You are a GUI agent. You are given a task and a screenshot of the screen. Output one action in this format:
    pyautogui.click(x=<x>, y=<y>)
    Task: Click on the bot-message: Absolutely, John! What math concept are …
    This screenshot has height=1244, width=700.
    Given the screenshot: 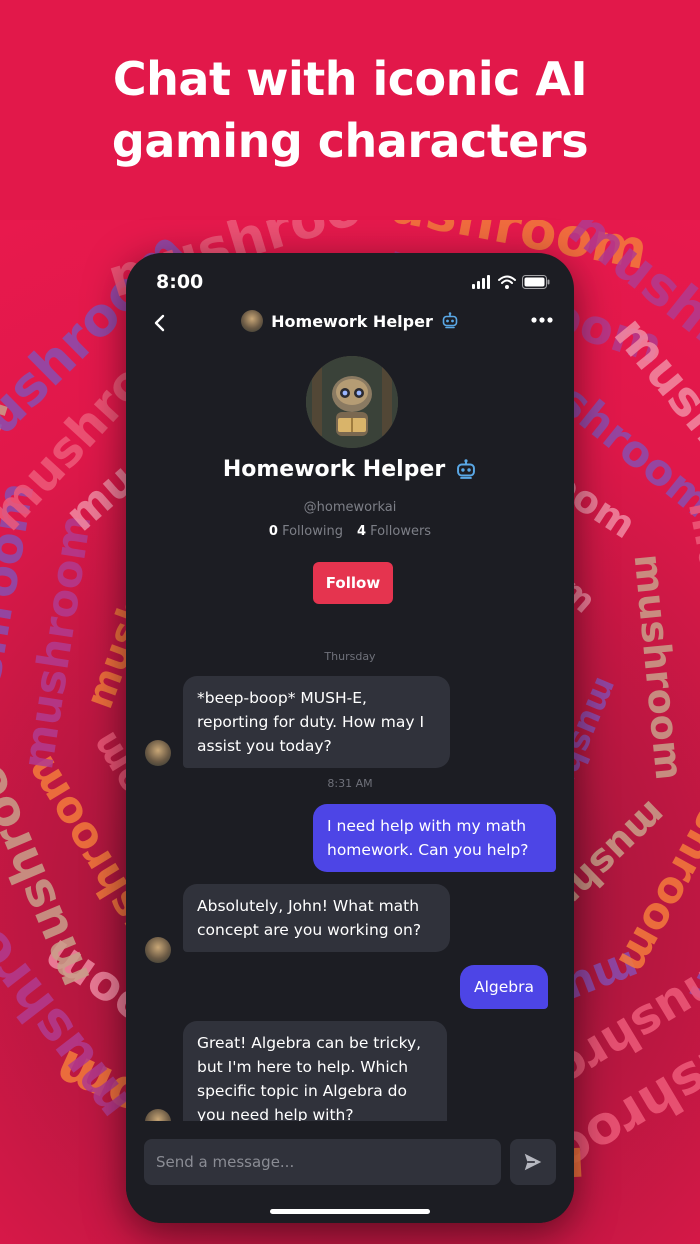 What is the action you would take?
    pyautogui.click(x=316, y=918)
    